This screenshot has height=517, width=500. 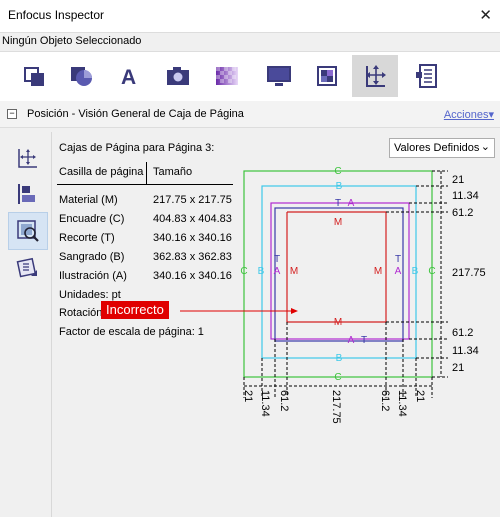 I want to click on right-value: 217.75, so click(x=469, y=273).